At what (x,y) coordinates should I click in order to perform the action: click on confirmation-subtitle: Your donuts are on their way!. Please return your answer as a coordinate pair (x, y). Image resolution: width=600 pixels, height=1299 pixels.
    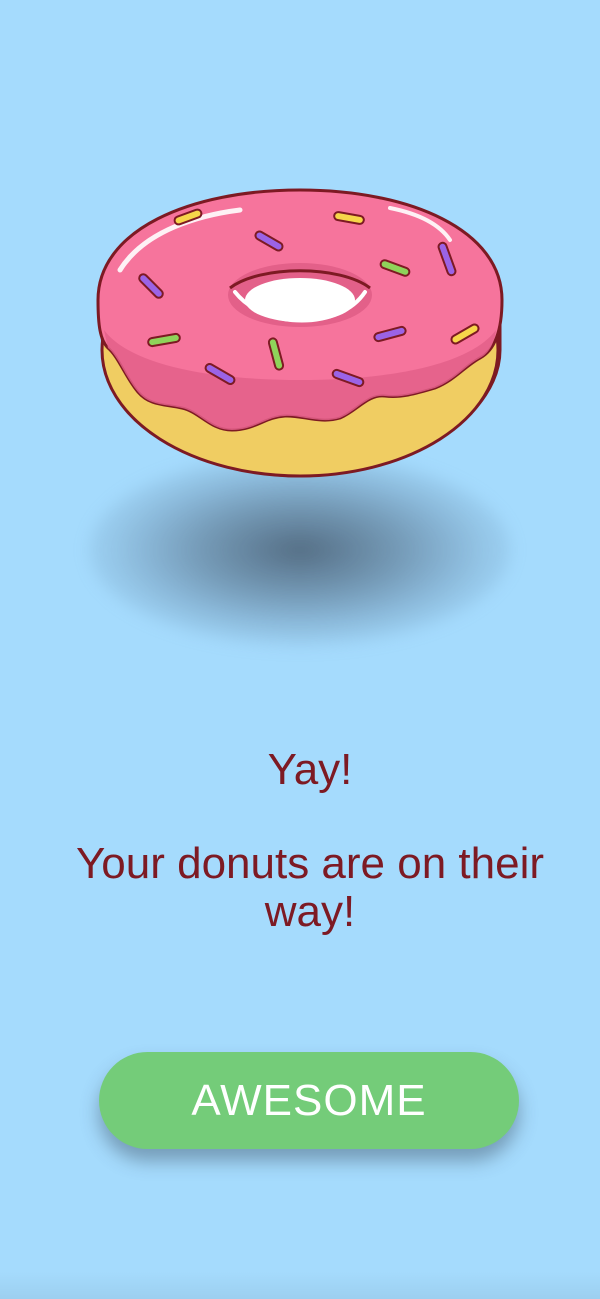
    Looking at the image, I should click on (310, 887).